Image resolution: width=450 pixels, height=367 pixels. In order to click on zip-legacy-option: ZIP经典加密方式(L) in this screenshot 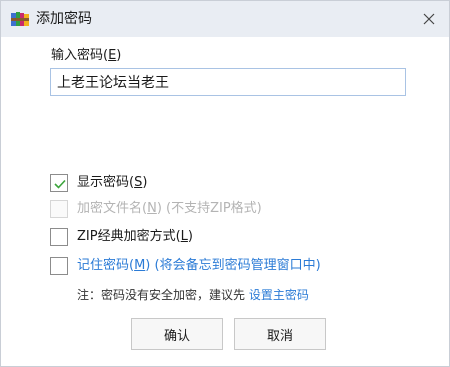, I will do `click(121, 237)`.